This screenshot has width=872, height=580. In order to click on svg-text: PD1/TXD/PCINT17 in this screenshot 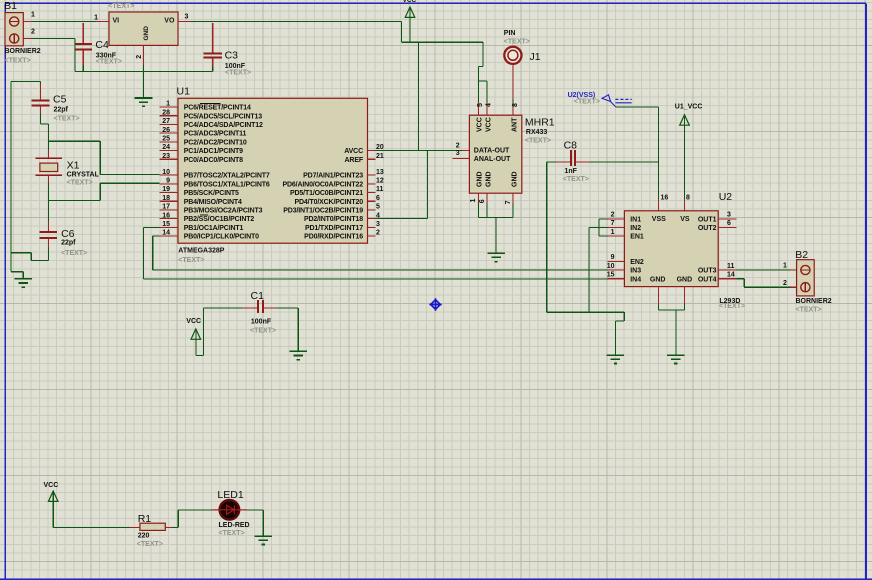, I will do `click(334, 228)`.